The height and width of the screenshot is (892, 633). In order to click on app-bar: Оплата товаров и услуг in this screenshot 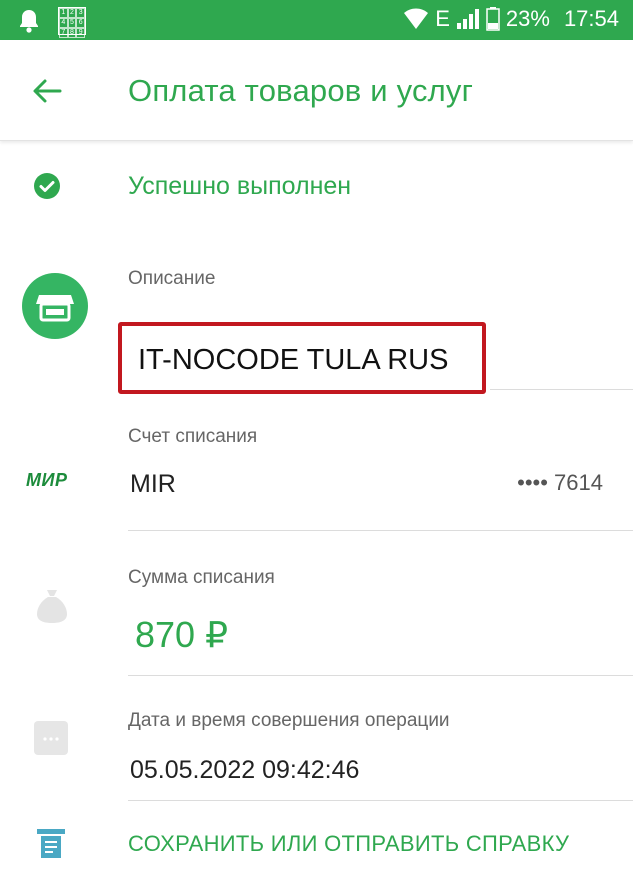, I will do `click(316, 90)`.